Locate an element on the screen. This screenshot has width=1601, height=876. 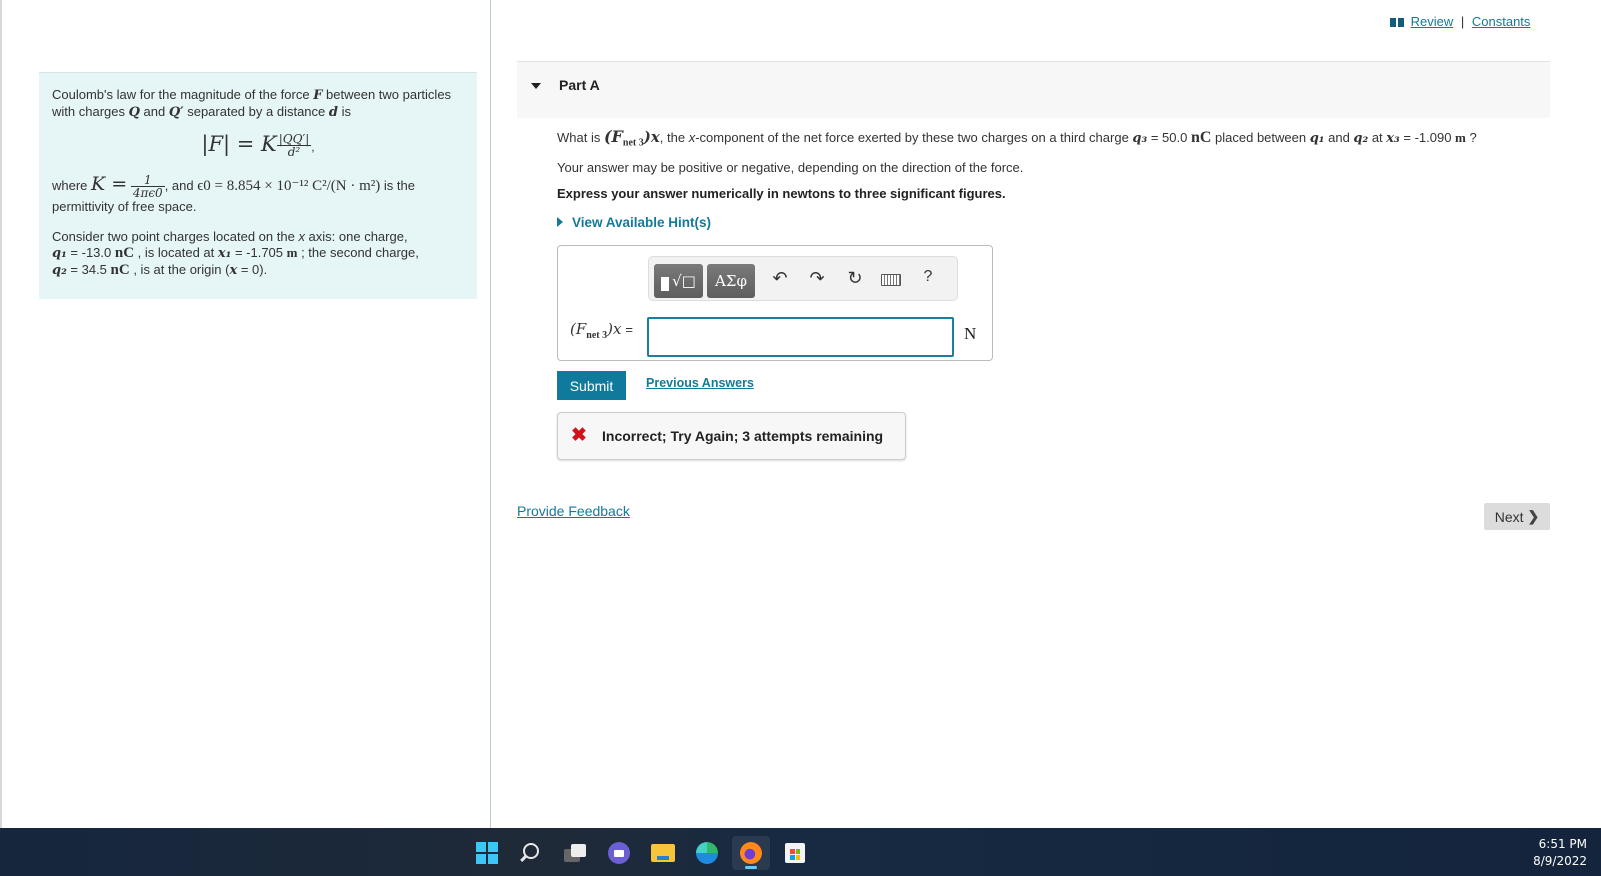
redo-icon: ↷ is located at coordinates (817, 278).